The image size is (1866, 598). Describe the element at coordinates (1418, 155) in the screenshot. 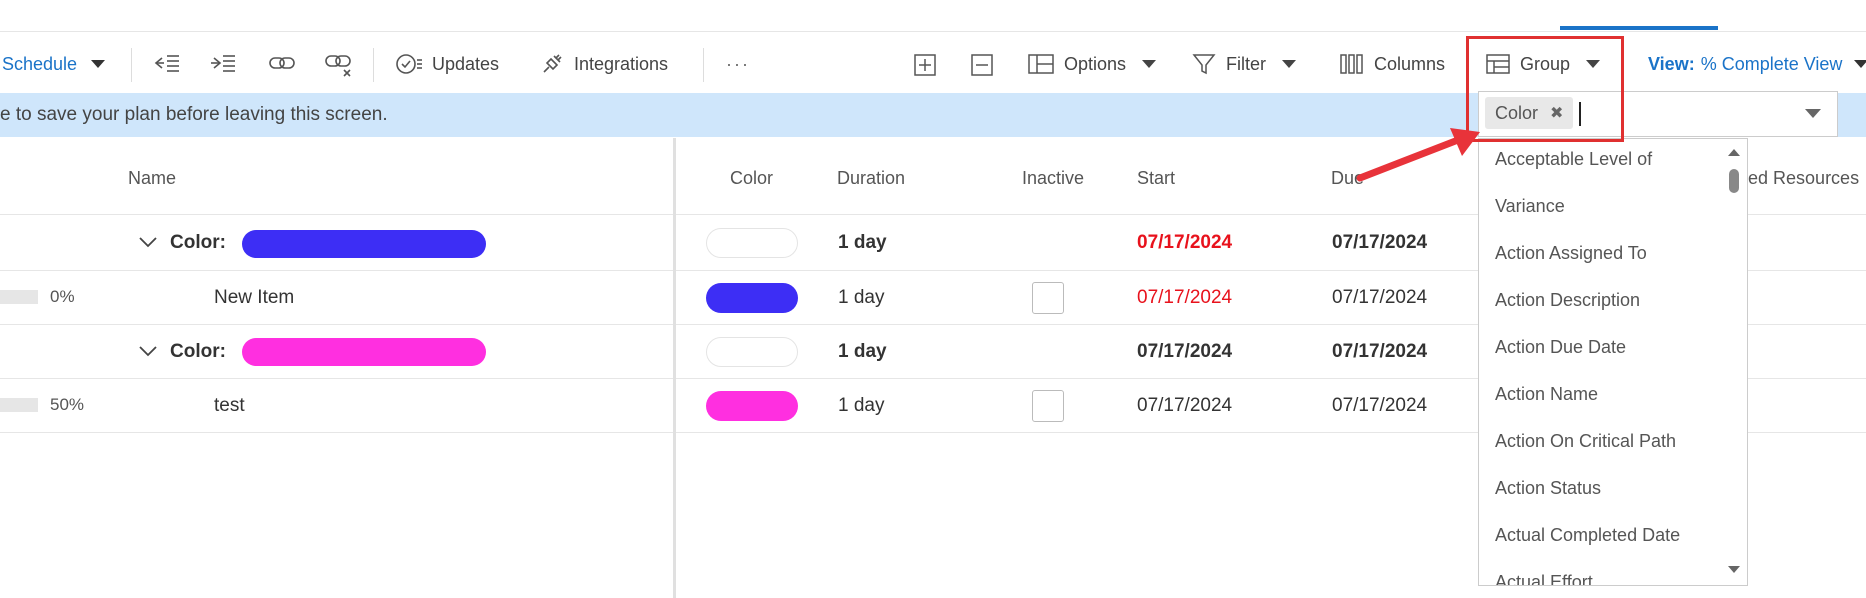

I see `annotation-arrow` at that location.